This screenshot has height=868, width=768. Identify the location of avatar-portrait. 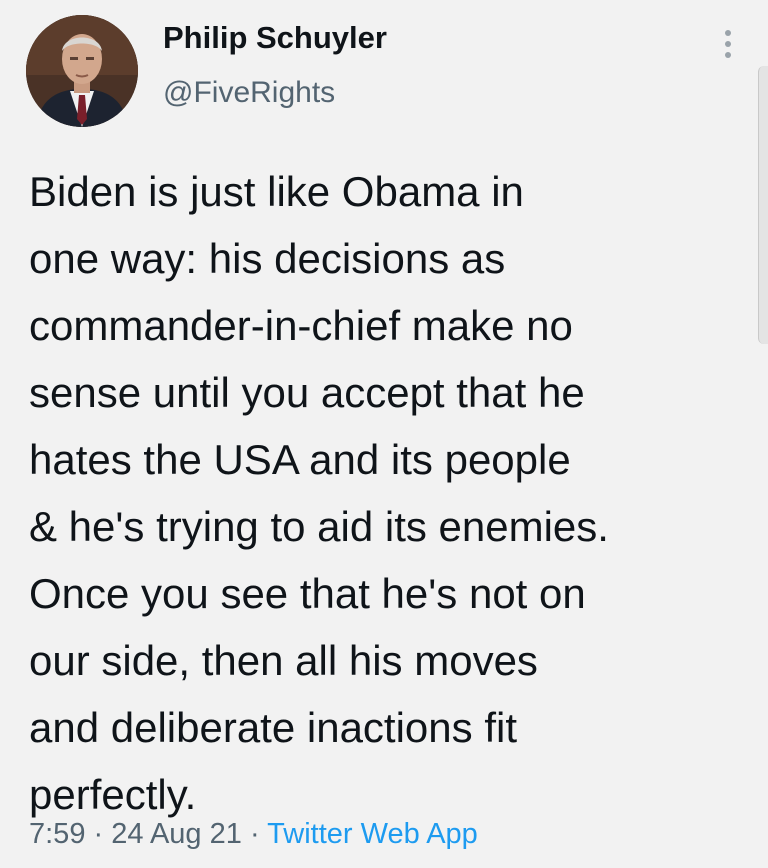
(82, 71).